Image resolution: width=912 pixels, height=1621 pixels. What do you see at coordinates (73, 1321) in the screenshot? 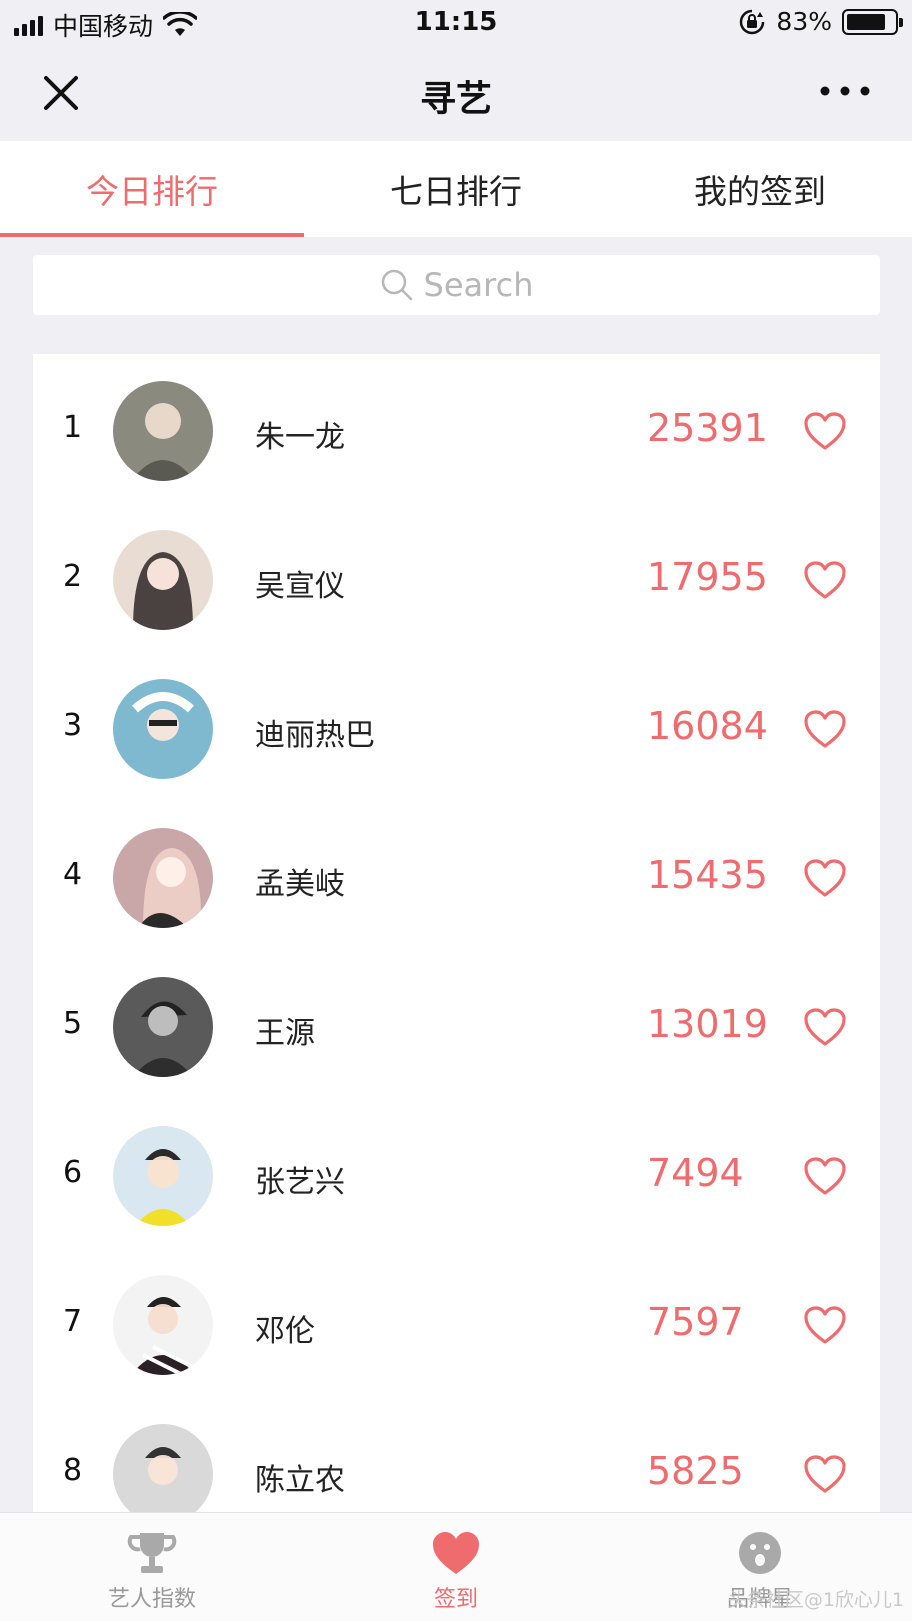
I see `rank-number: 7` at bounding box center [73, 1321].